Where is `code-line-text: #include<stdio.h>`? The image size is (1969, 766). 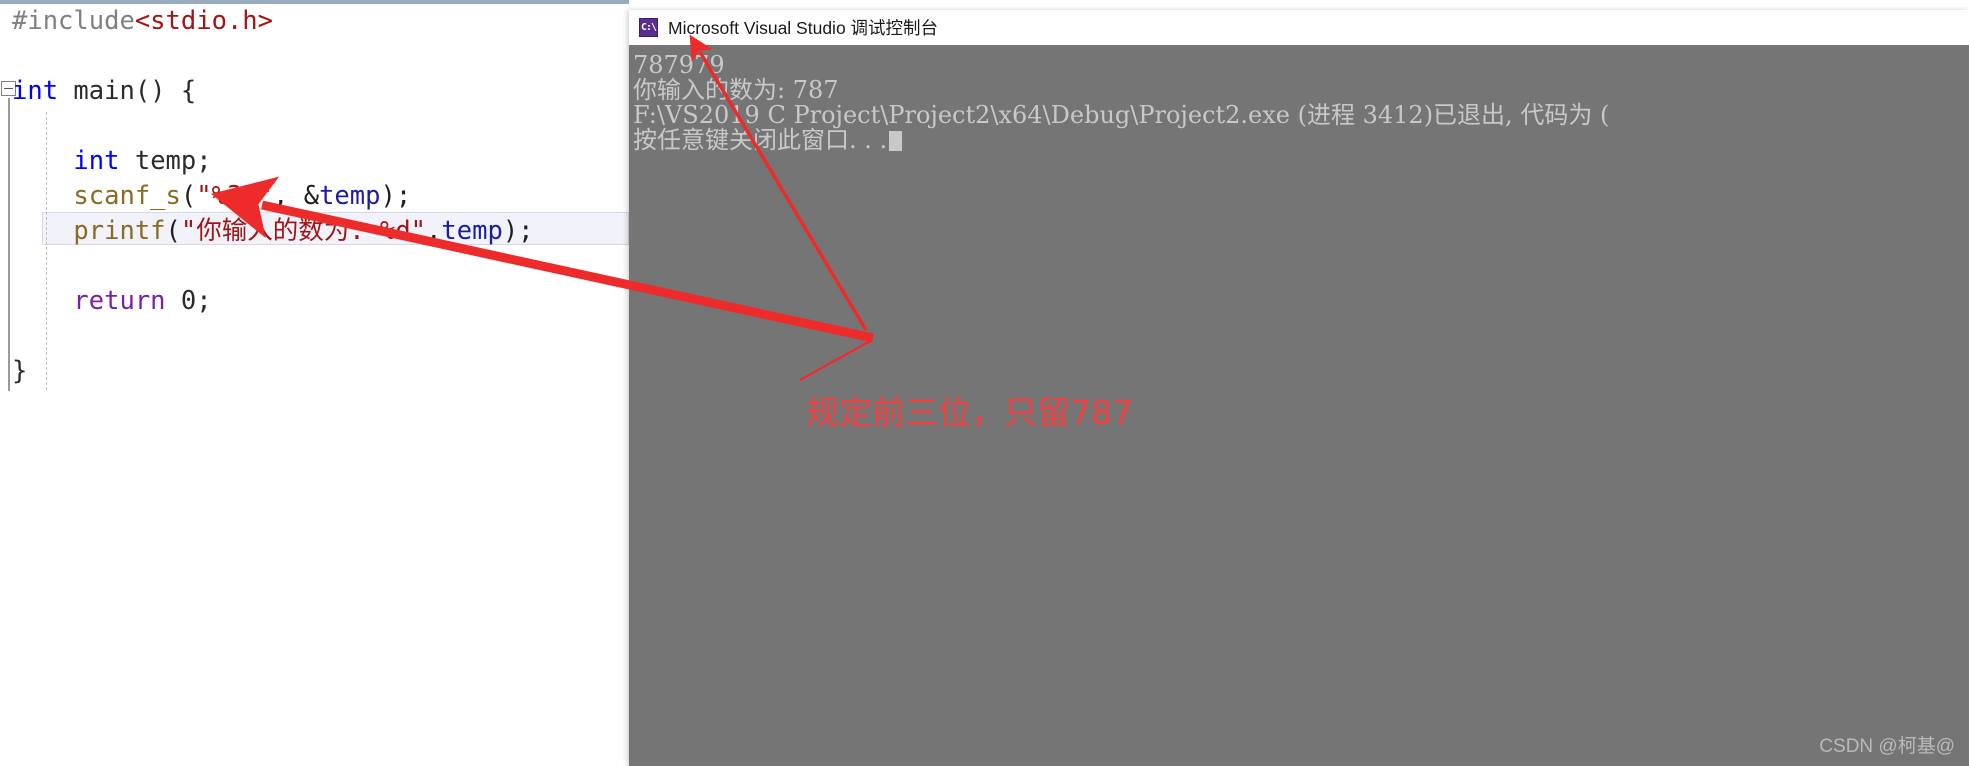 code-line-text: #include<stdio.h> is located at coordinates (142, 21).